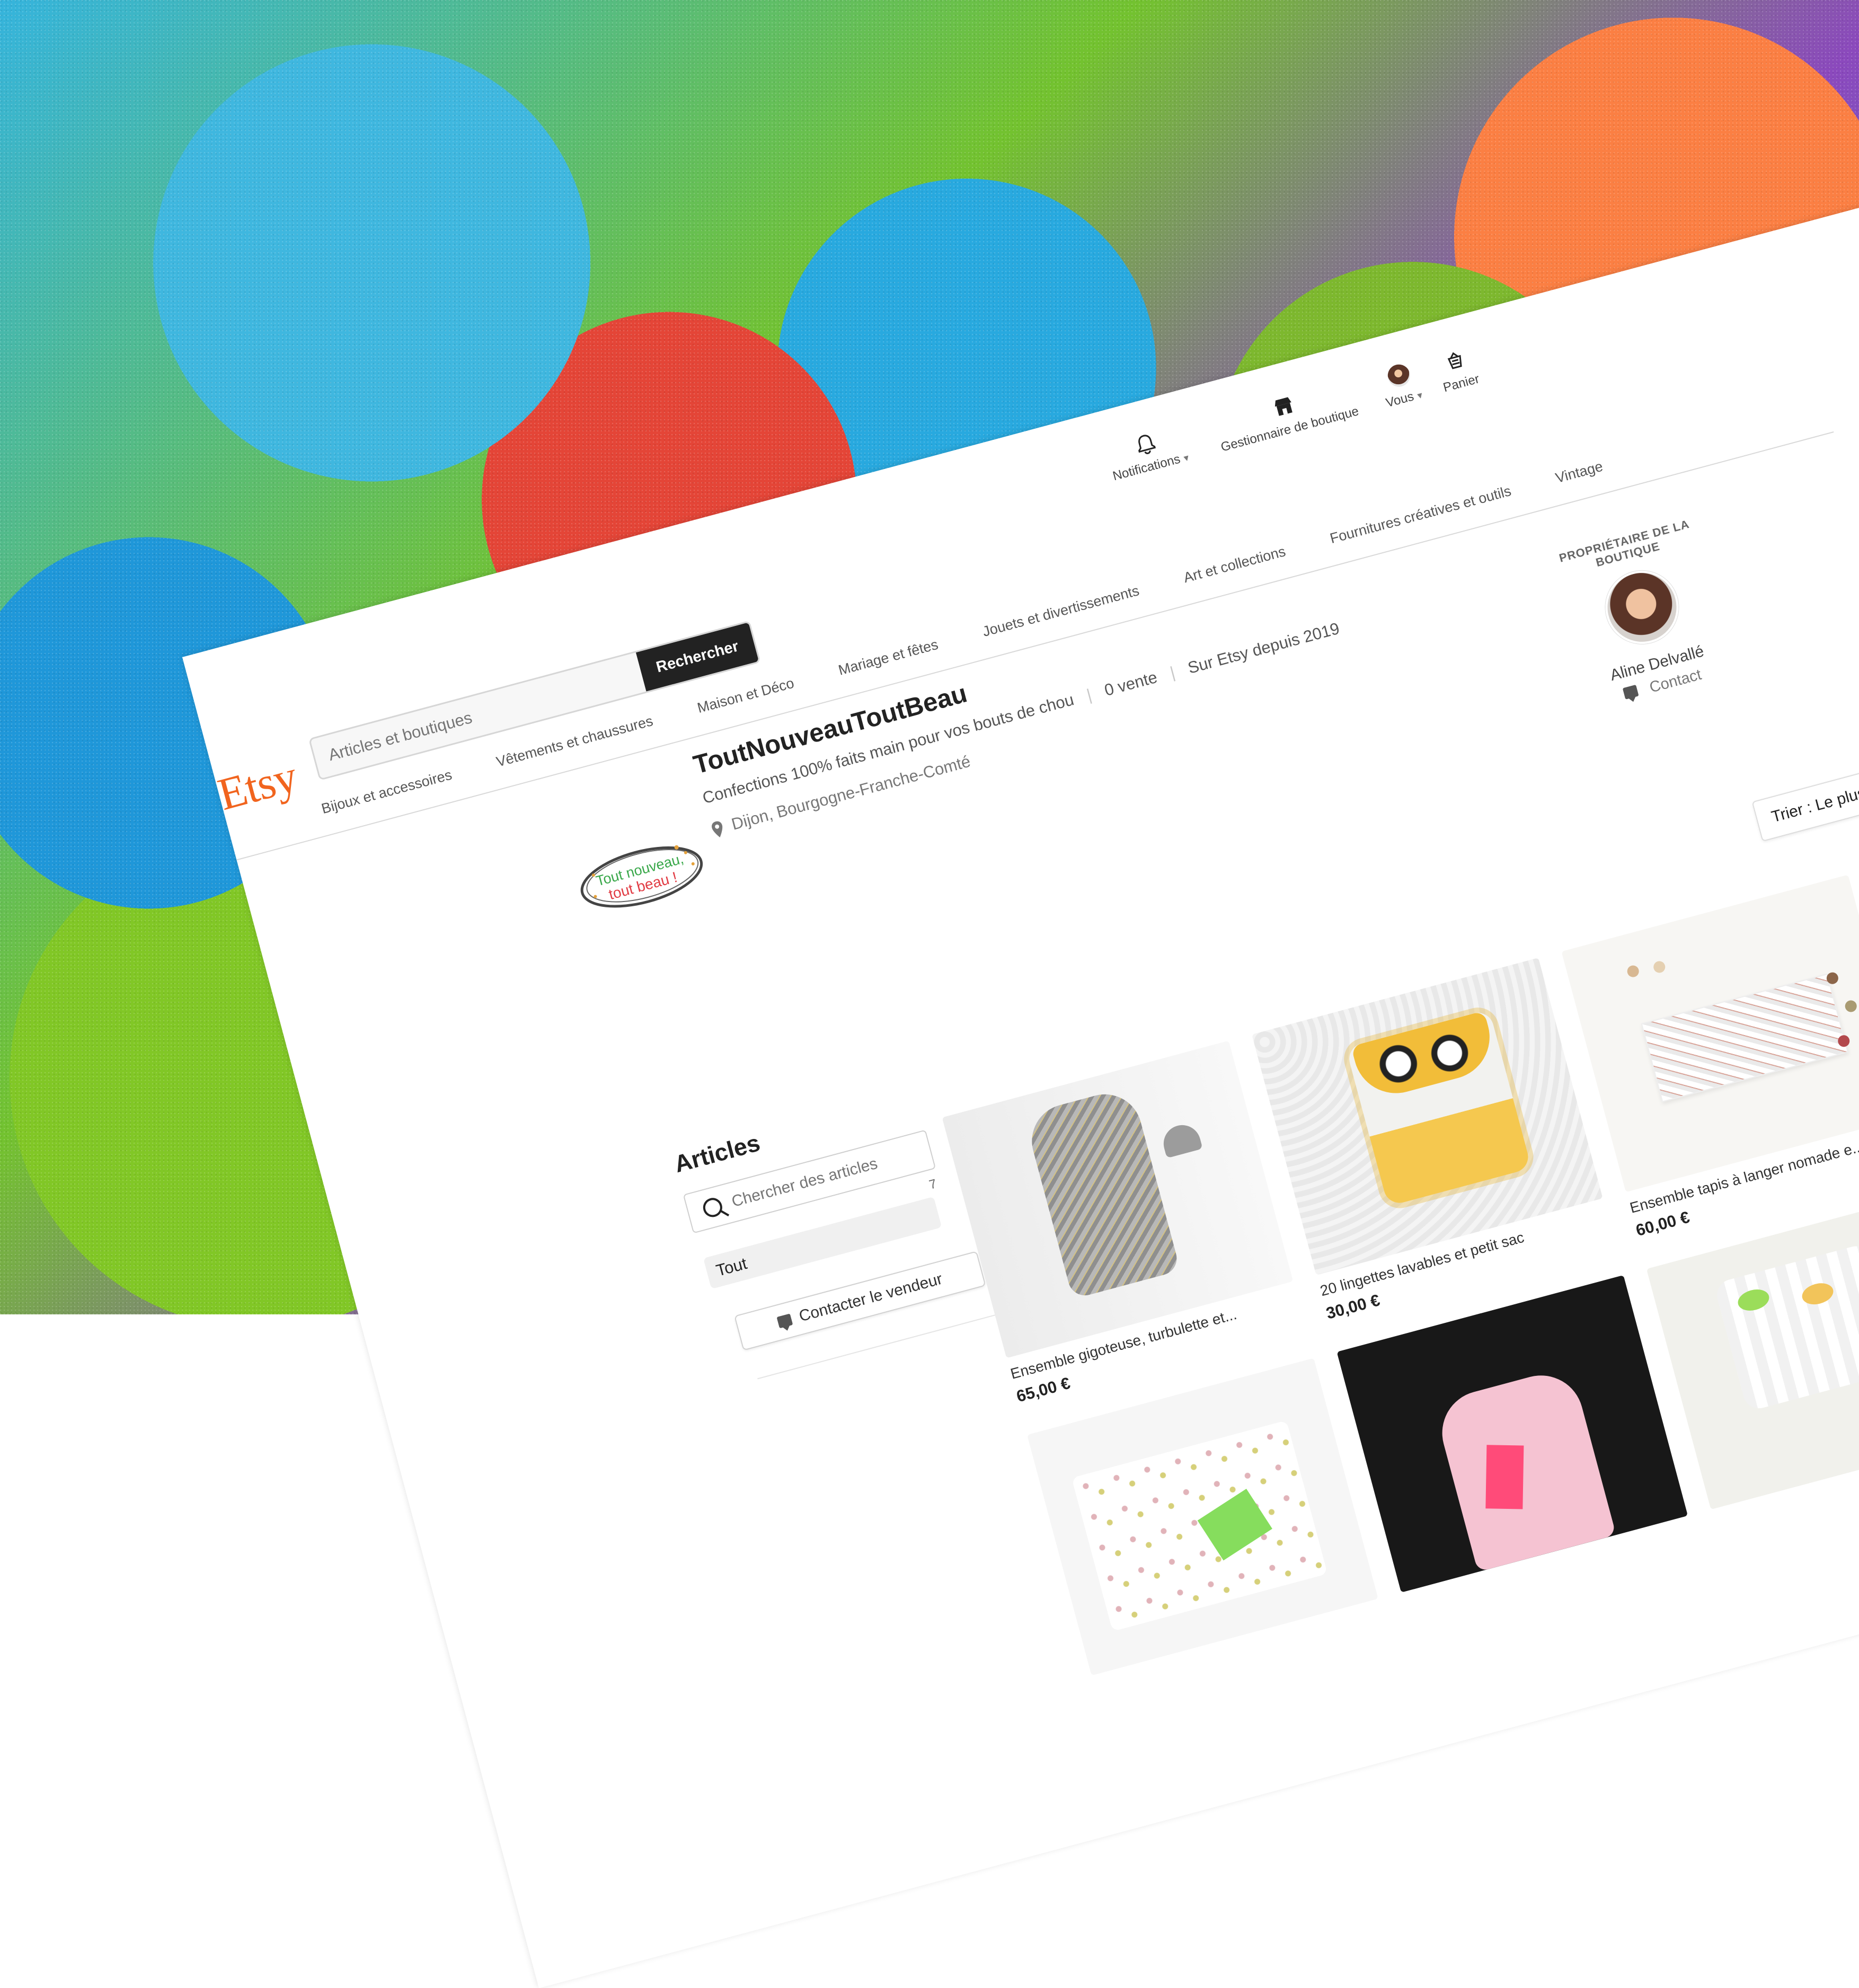 This screenshot has width=1859, height=1988. I want to click on category-link: Bijoux et accessoires, so click(388, 797).